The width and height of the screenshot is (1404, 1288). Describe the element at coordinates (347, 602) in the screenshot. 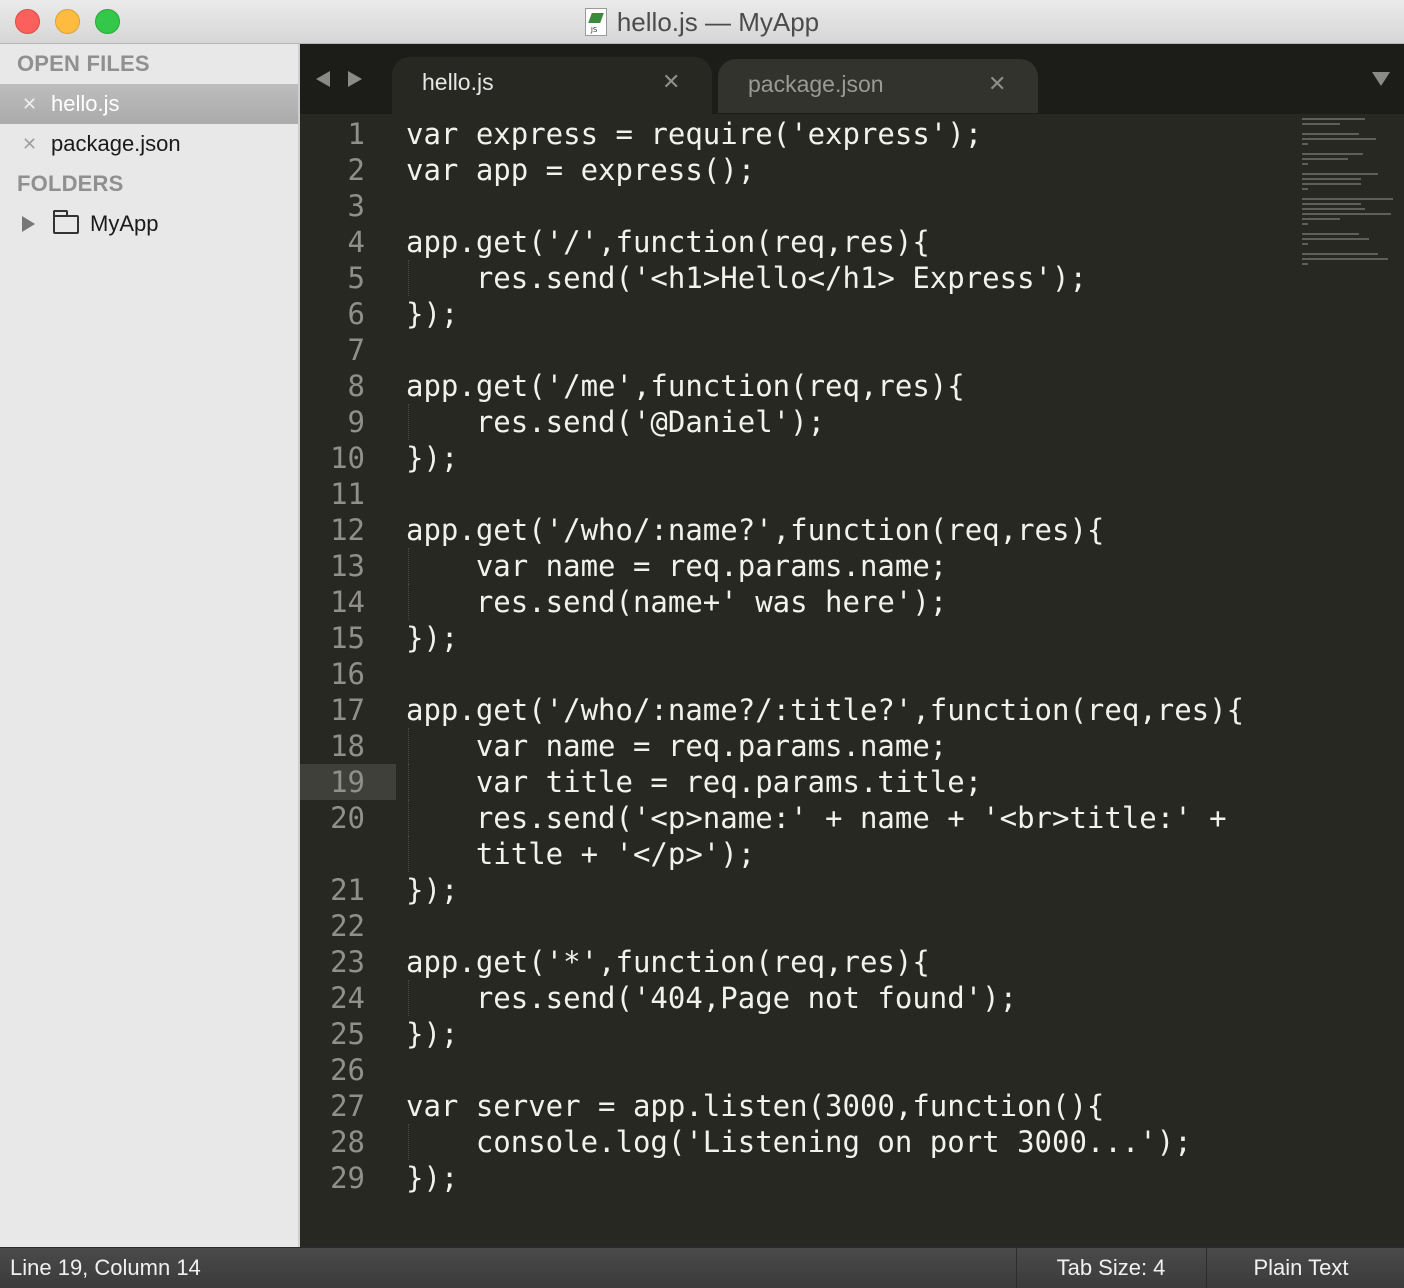

I see `line-number: 14` at that location.